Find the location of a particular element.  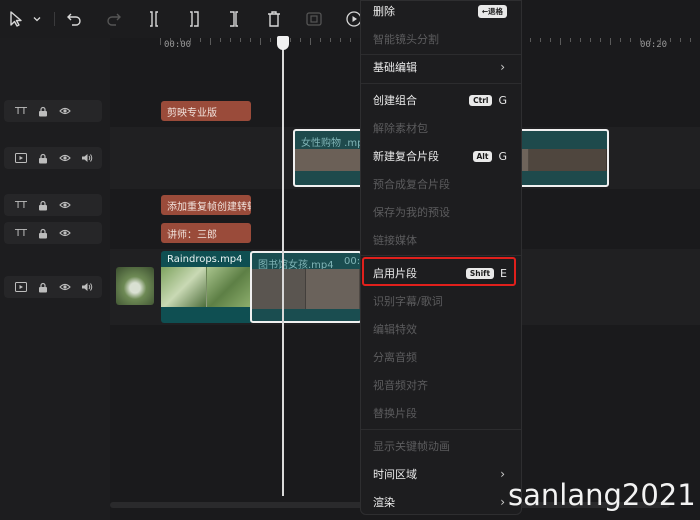

menu-item-create-group: 创建组合 Ctrl G is located at coordinates (441, 100).